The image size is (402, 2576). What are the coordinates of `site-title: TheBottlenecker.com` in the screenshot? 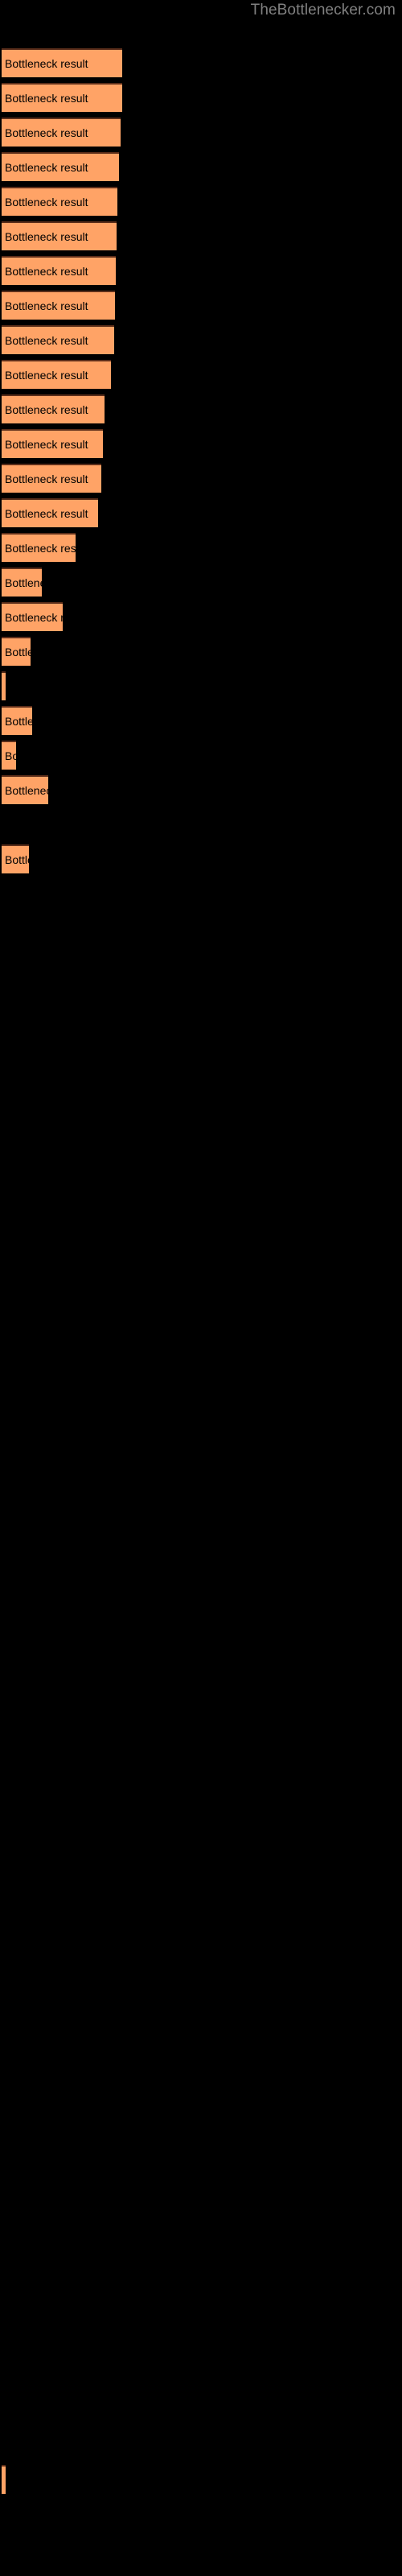 It's located at (323, 10).